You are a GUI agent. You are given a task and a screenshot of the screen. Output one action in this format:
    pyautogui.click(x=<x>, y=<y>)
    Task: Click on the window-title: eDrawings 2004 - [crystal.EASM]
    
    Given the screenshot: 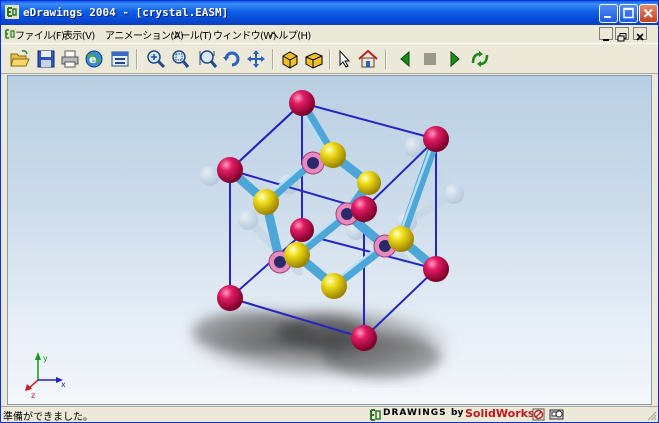 What is the action you would take?
    pyautogui.click(x=126, y=12)
    